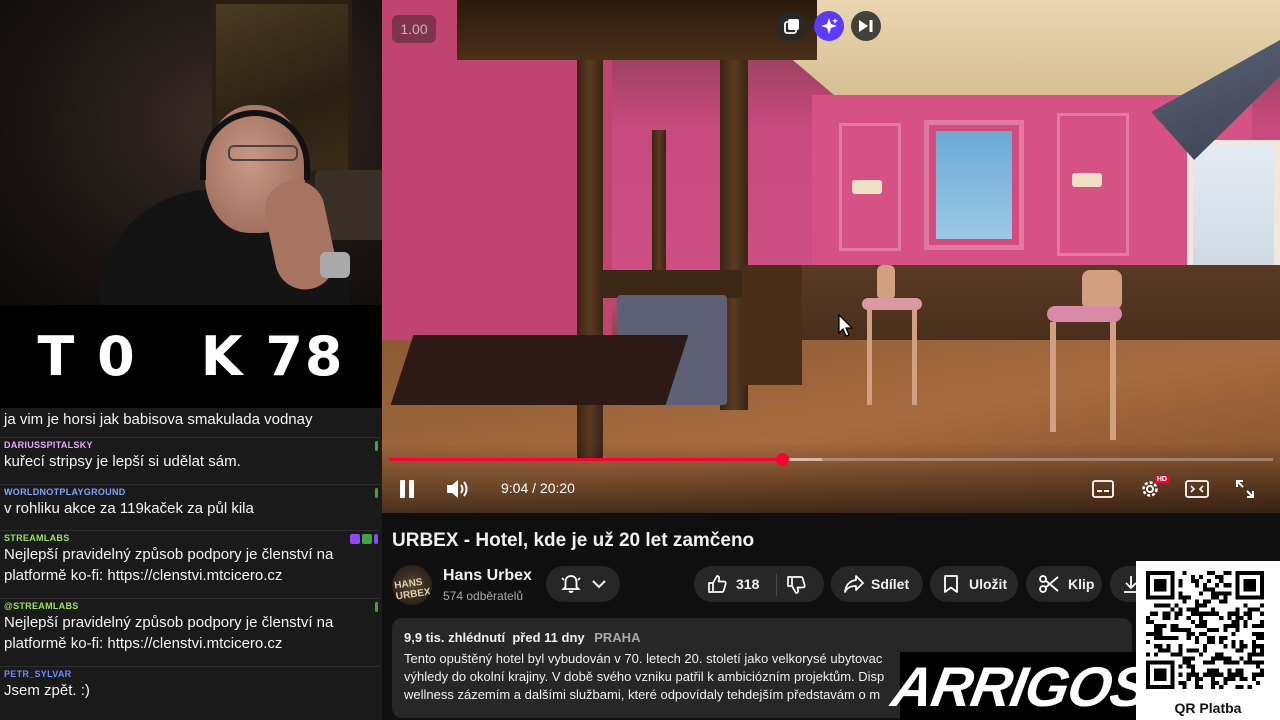 This screenshot has height=720, width=1280. I want to click on ai-sparkle-icon, so click(829, 26).